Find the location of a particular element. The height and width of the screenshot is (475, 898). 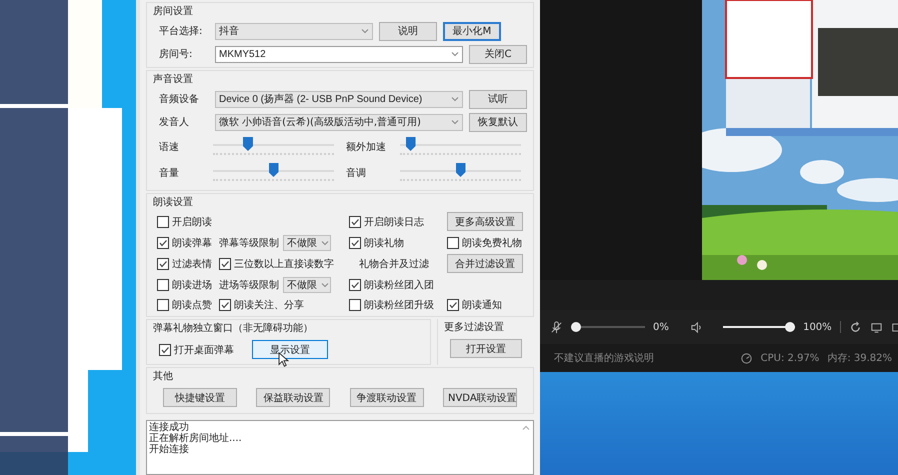

group-title: 朗读设置 is located at coordinates (173, 202).